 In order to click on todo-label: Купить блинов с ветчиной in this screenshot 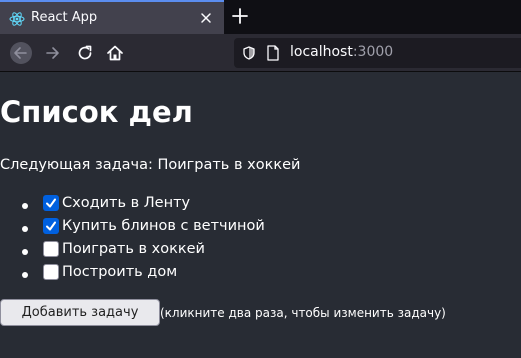, I will do `click(163, 226)`.